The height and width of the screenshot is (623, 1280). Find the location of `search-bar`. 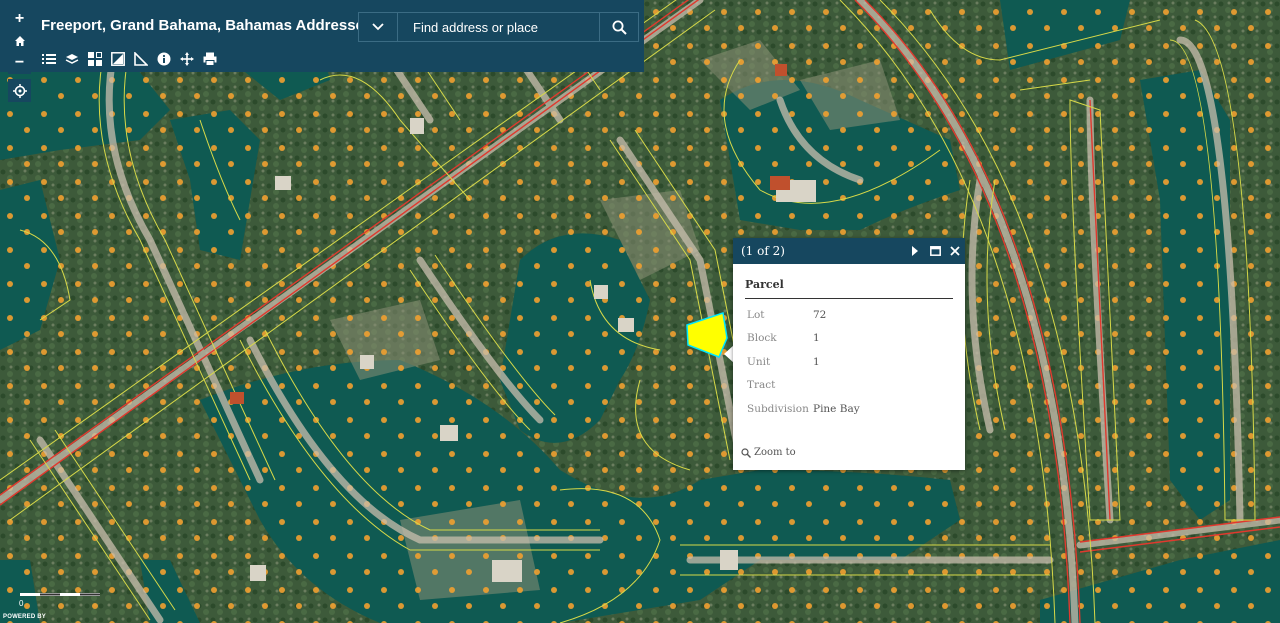

search-bar is located at coordinates (498, 27).